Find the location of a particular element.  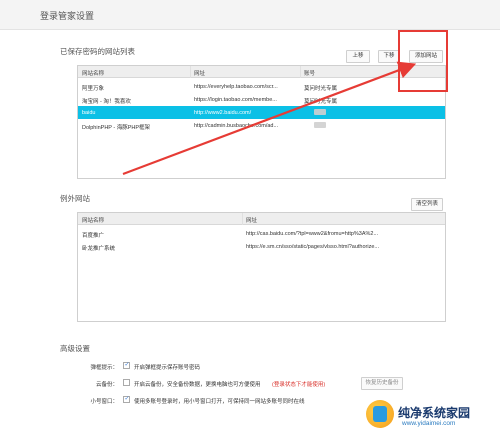

watermark-title: 纯净系统家园 is located at coordinates (434, 413).